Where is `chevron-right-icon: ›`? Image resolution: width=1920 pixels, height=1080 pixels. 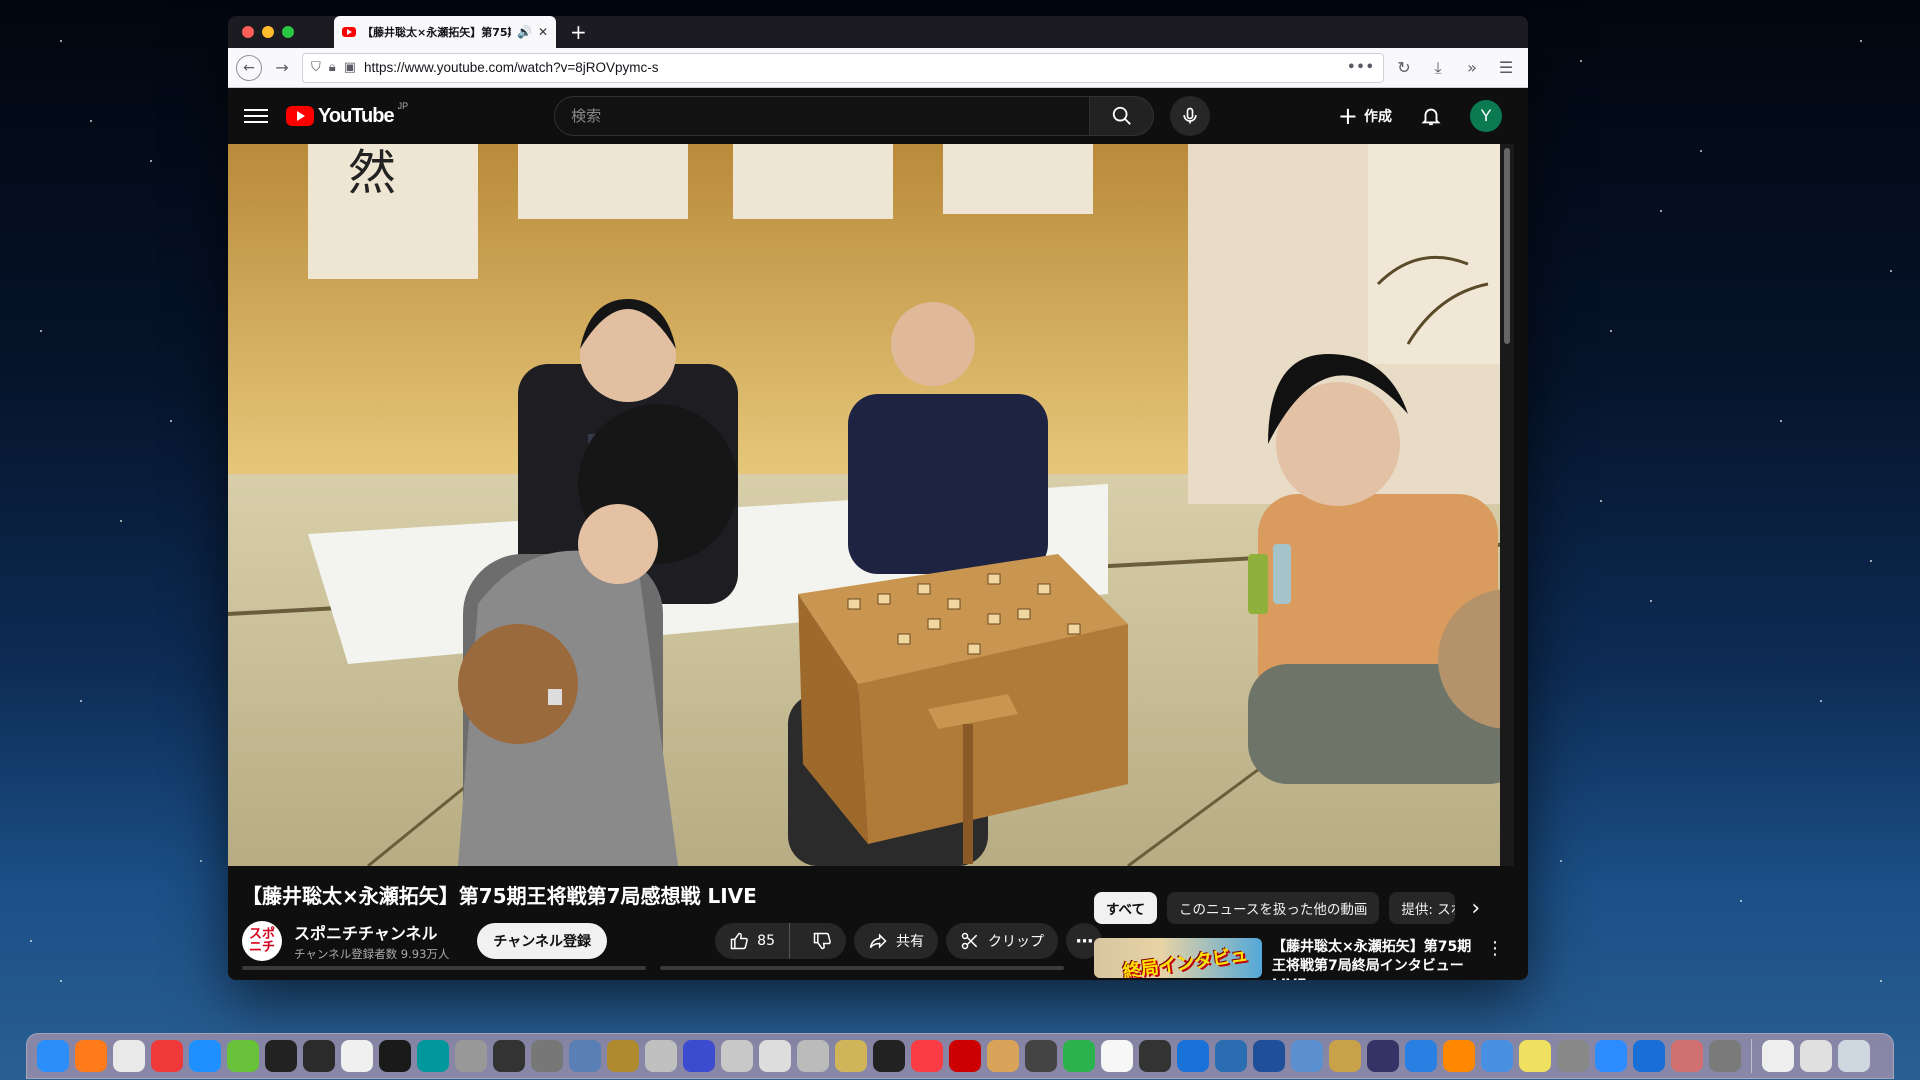 chevron-right-icon: › is located at coordinates (1475, 908).